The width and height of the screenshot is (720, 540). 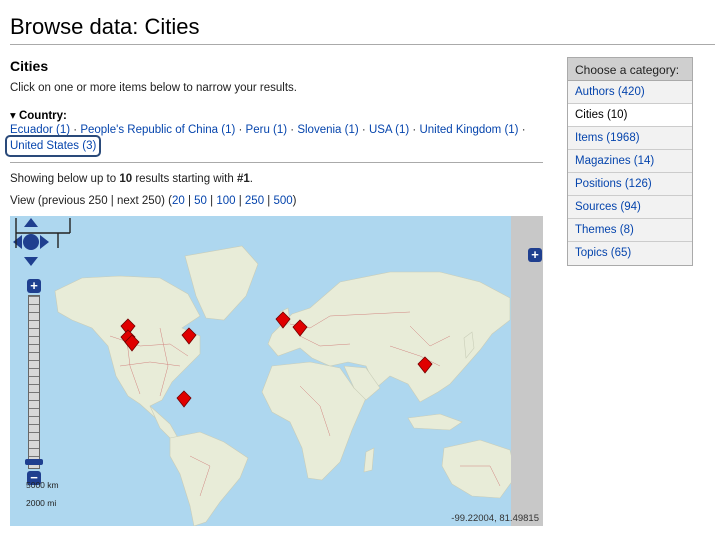 What do you see at coordinates (157, 130) in the screenshot?
I see `facet-value-china: People's Republic of China (1)` at bounding box center [157, 130].